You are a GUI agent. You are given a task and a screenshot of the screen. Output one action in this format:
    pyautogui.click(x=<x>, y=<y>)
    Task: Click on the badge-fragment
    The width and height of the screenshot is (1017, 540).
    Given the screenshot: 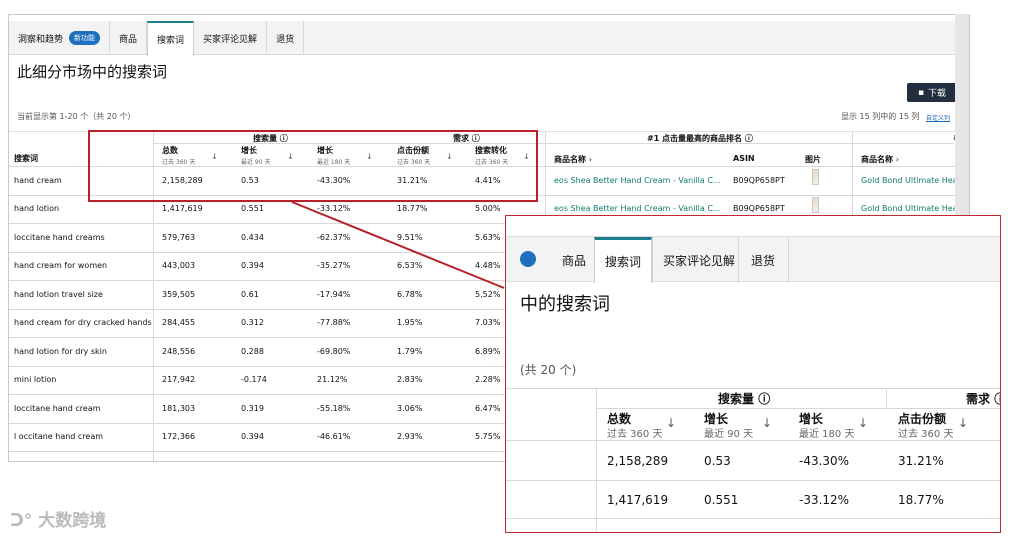 What is the action you would take?
    pyautogui.click(x=528, y=259)
    